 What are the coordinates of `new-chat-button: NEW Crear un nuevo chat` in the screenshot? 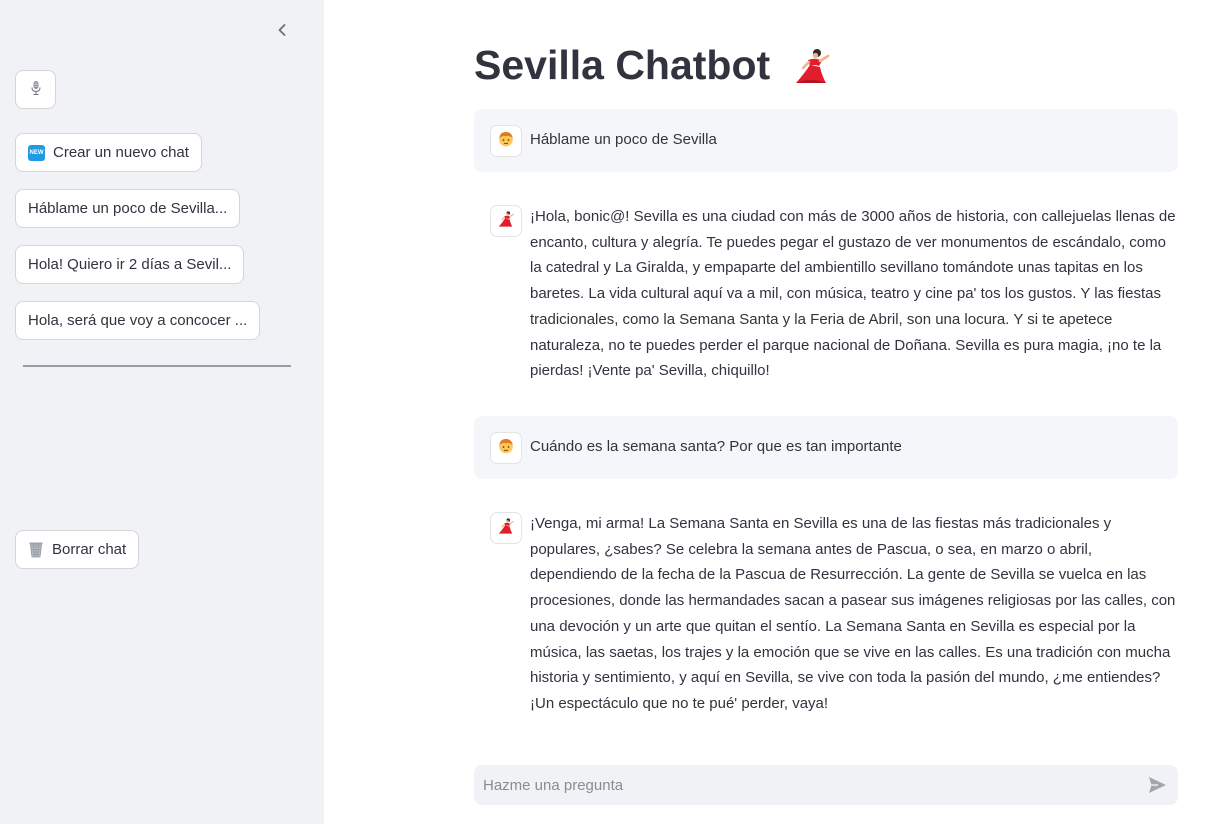 It's located at (108, 152).